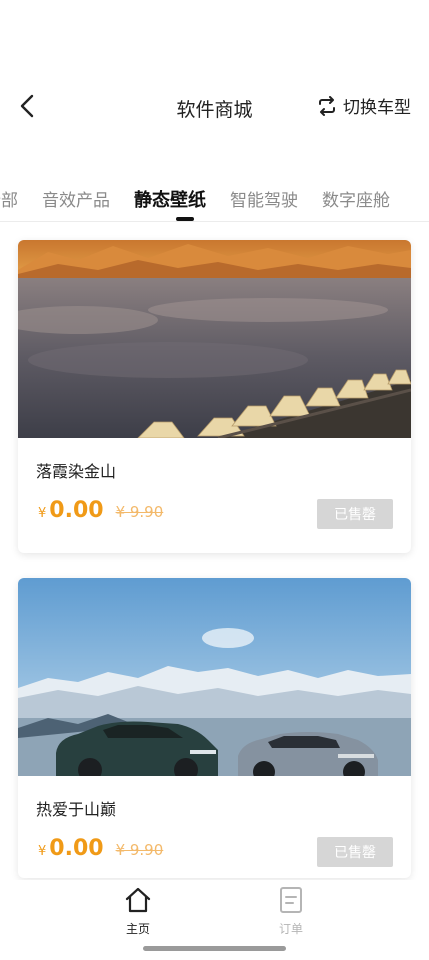 This screenshot has width=429, height=960. What do you see at coordinates (76, 809) in the screenshot?
I see `product-name: 热爱于山巅` at bounding box center [76, 809].